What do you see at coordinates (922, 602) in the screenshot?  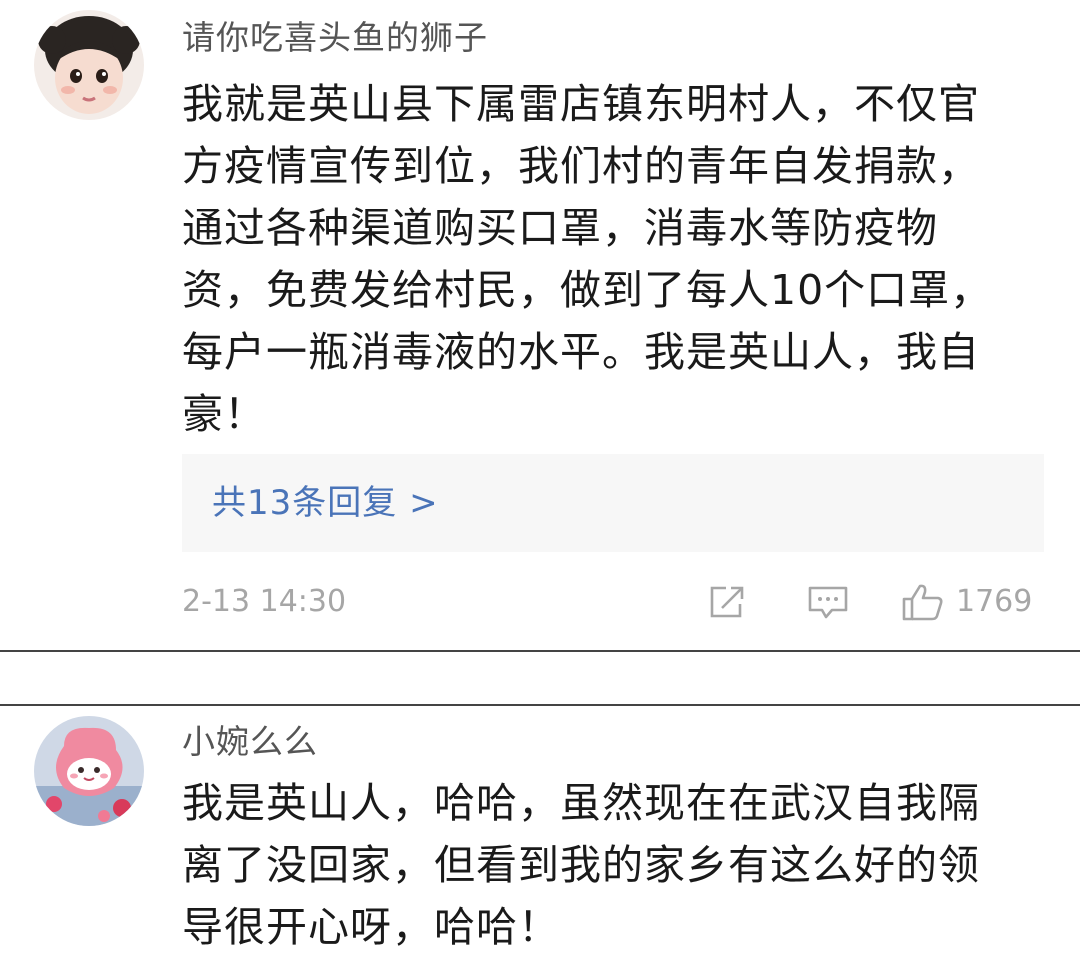 I see `thumbs-up-icon` at bounding box center [922, 602].